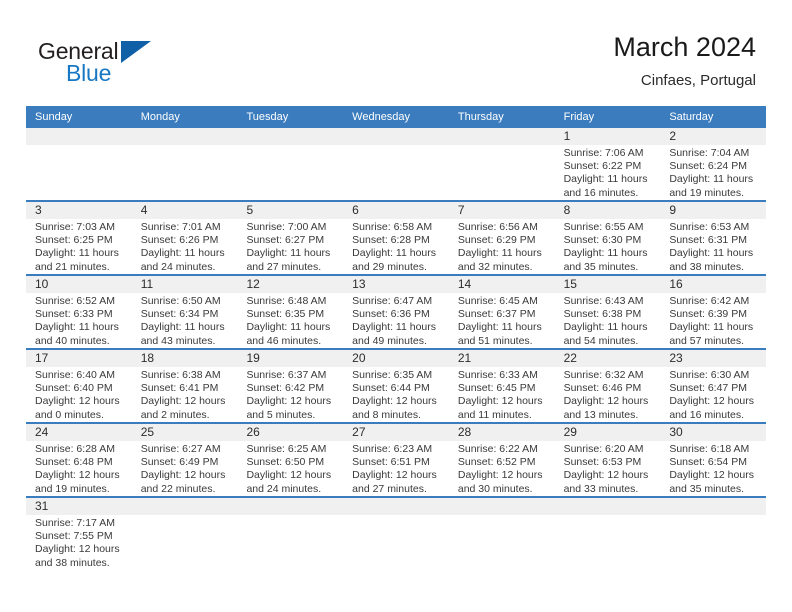  What do you see at coordinates (608, 432) in the screenshot?
I see `day-number-29: 29` at bounding box center [608, 432].